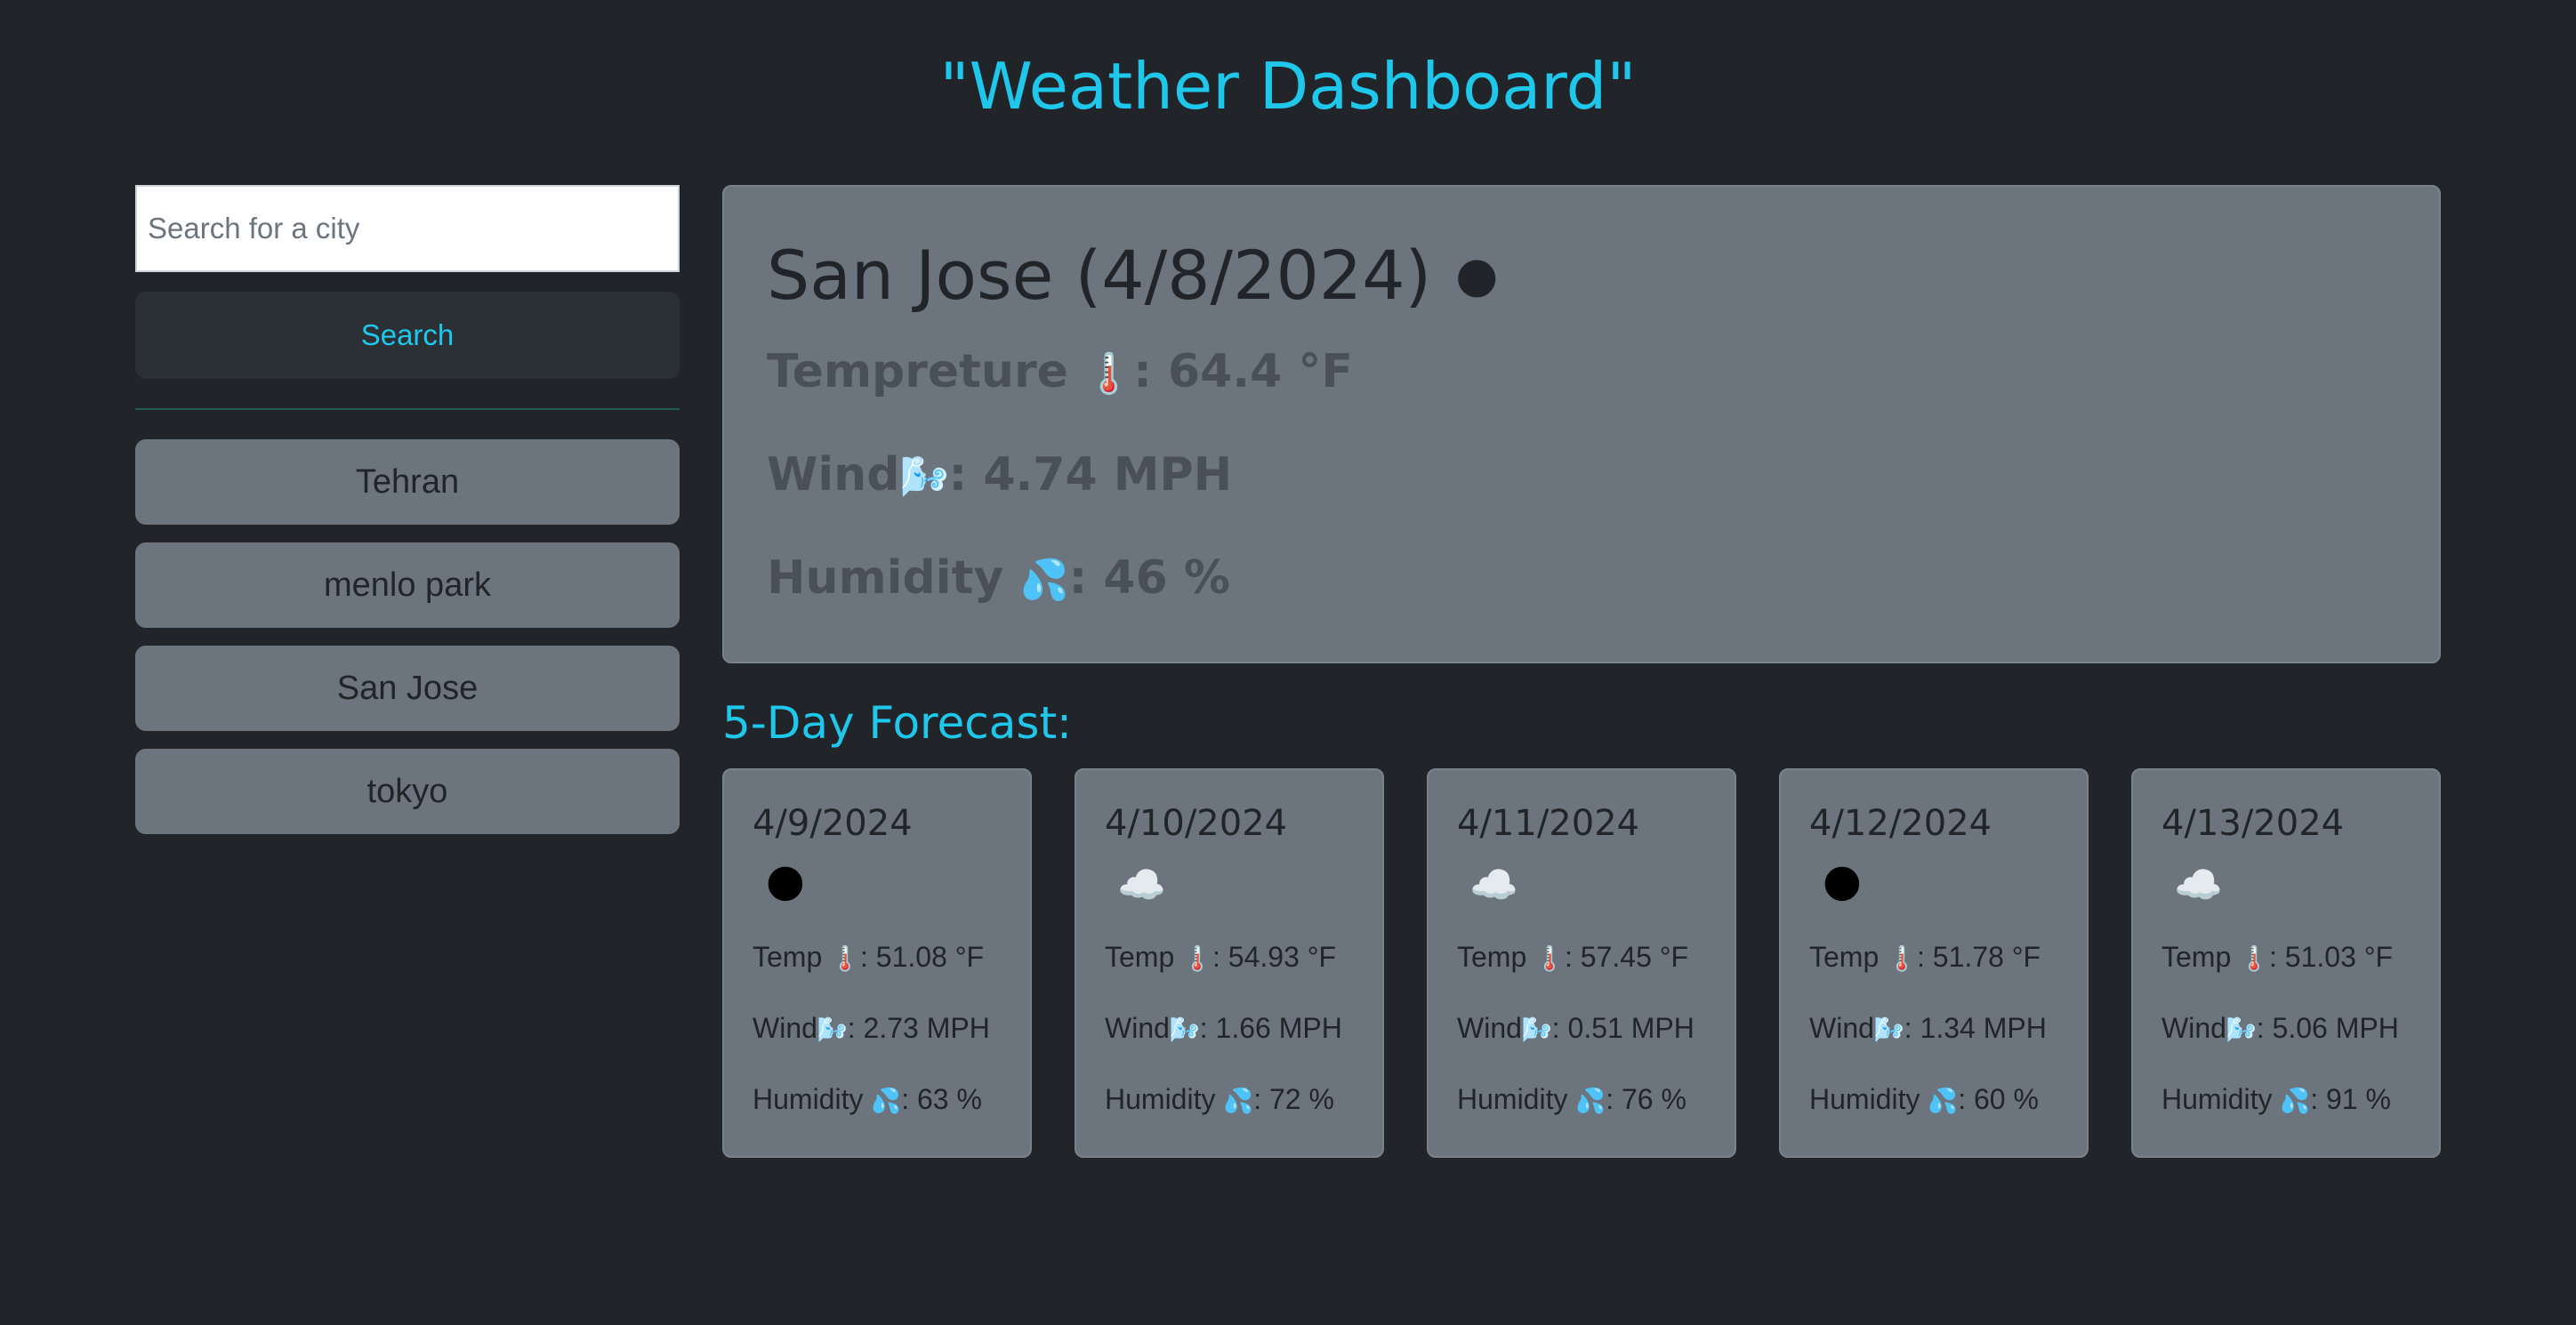  I want to click on forecast-humidity: Humidity 💦: 91 %, so click(2286, 1099).